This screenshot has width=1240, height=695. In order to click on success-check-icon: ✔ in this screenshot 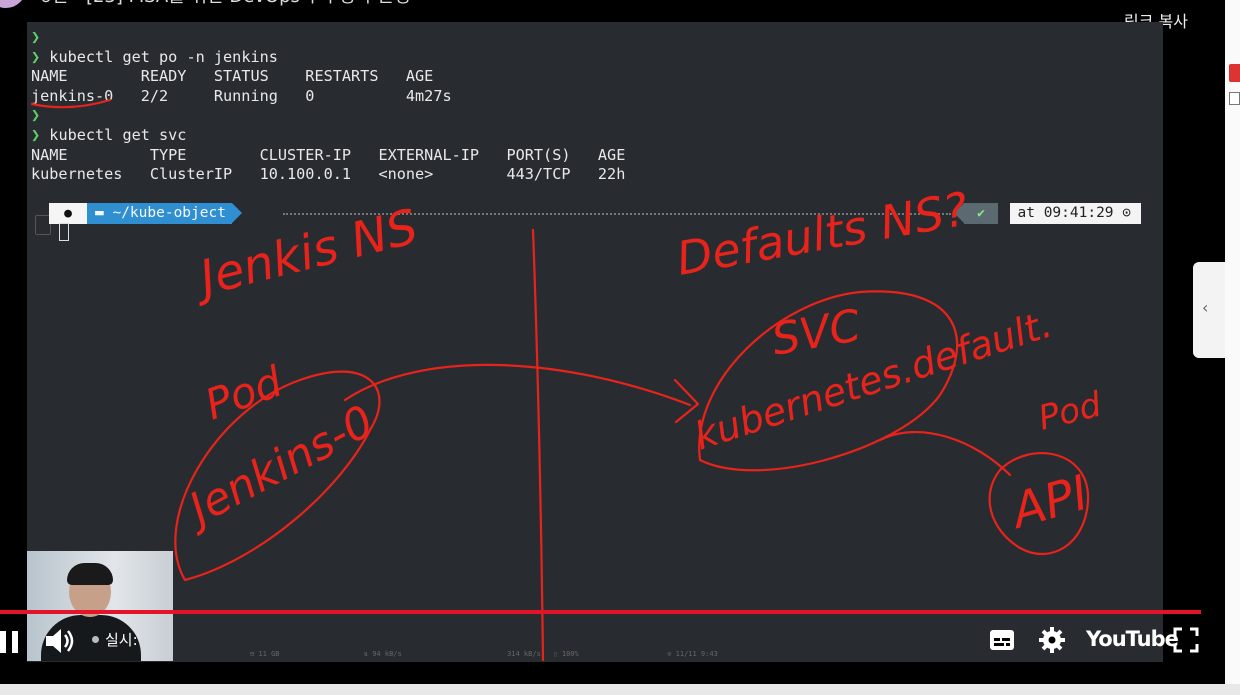, I will do `click(976, 213)`.